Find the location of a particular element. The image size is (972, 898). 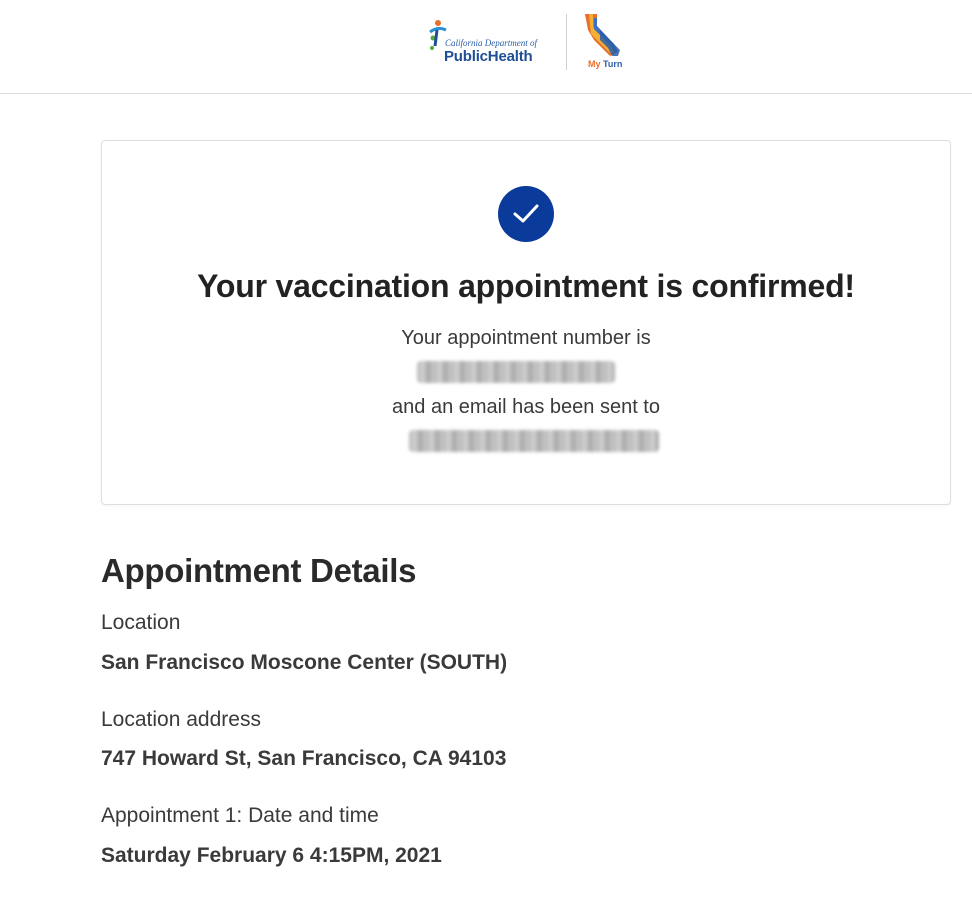

location-address-label: Location address is located at coordinates (181, 719).